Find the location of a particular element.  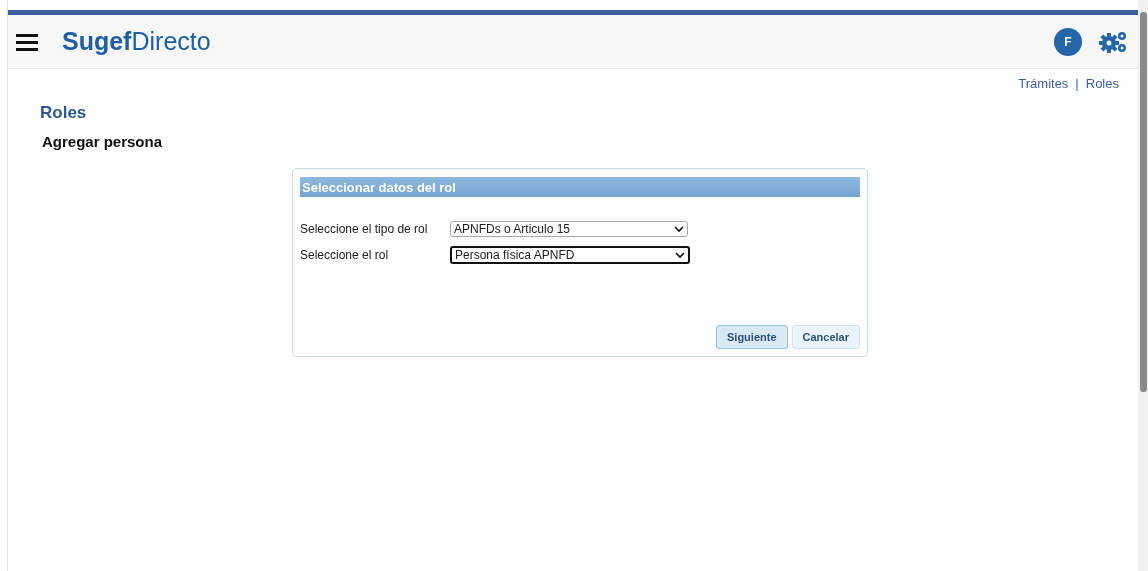

field-label: Seleccione el rol is located at coordinates (345, 255).